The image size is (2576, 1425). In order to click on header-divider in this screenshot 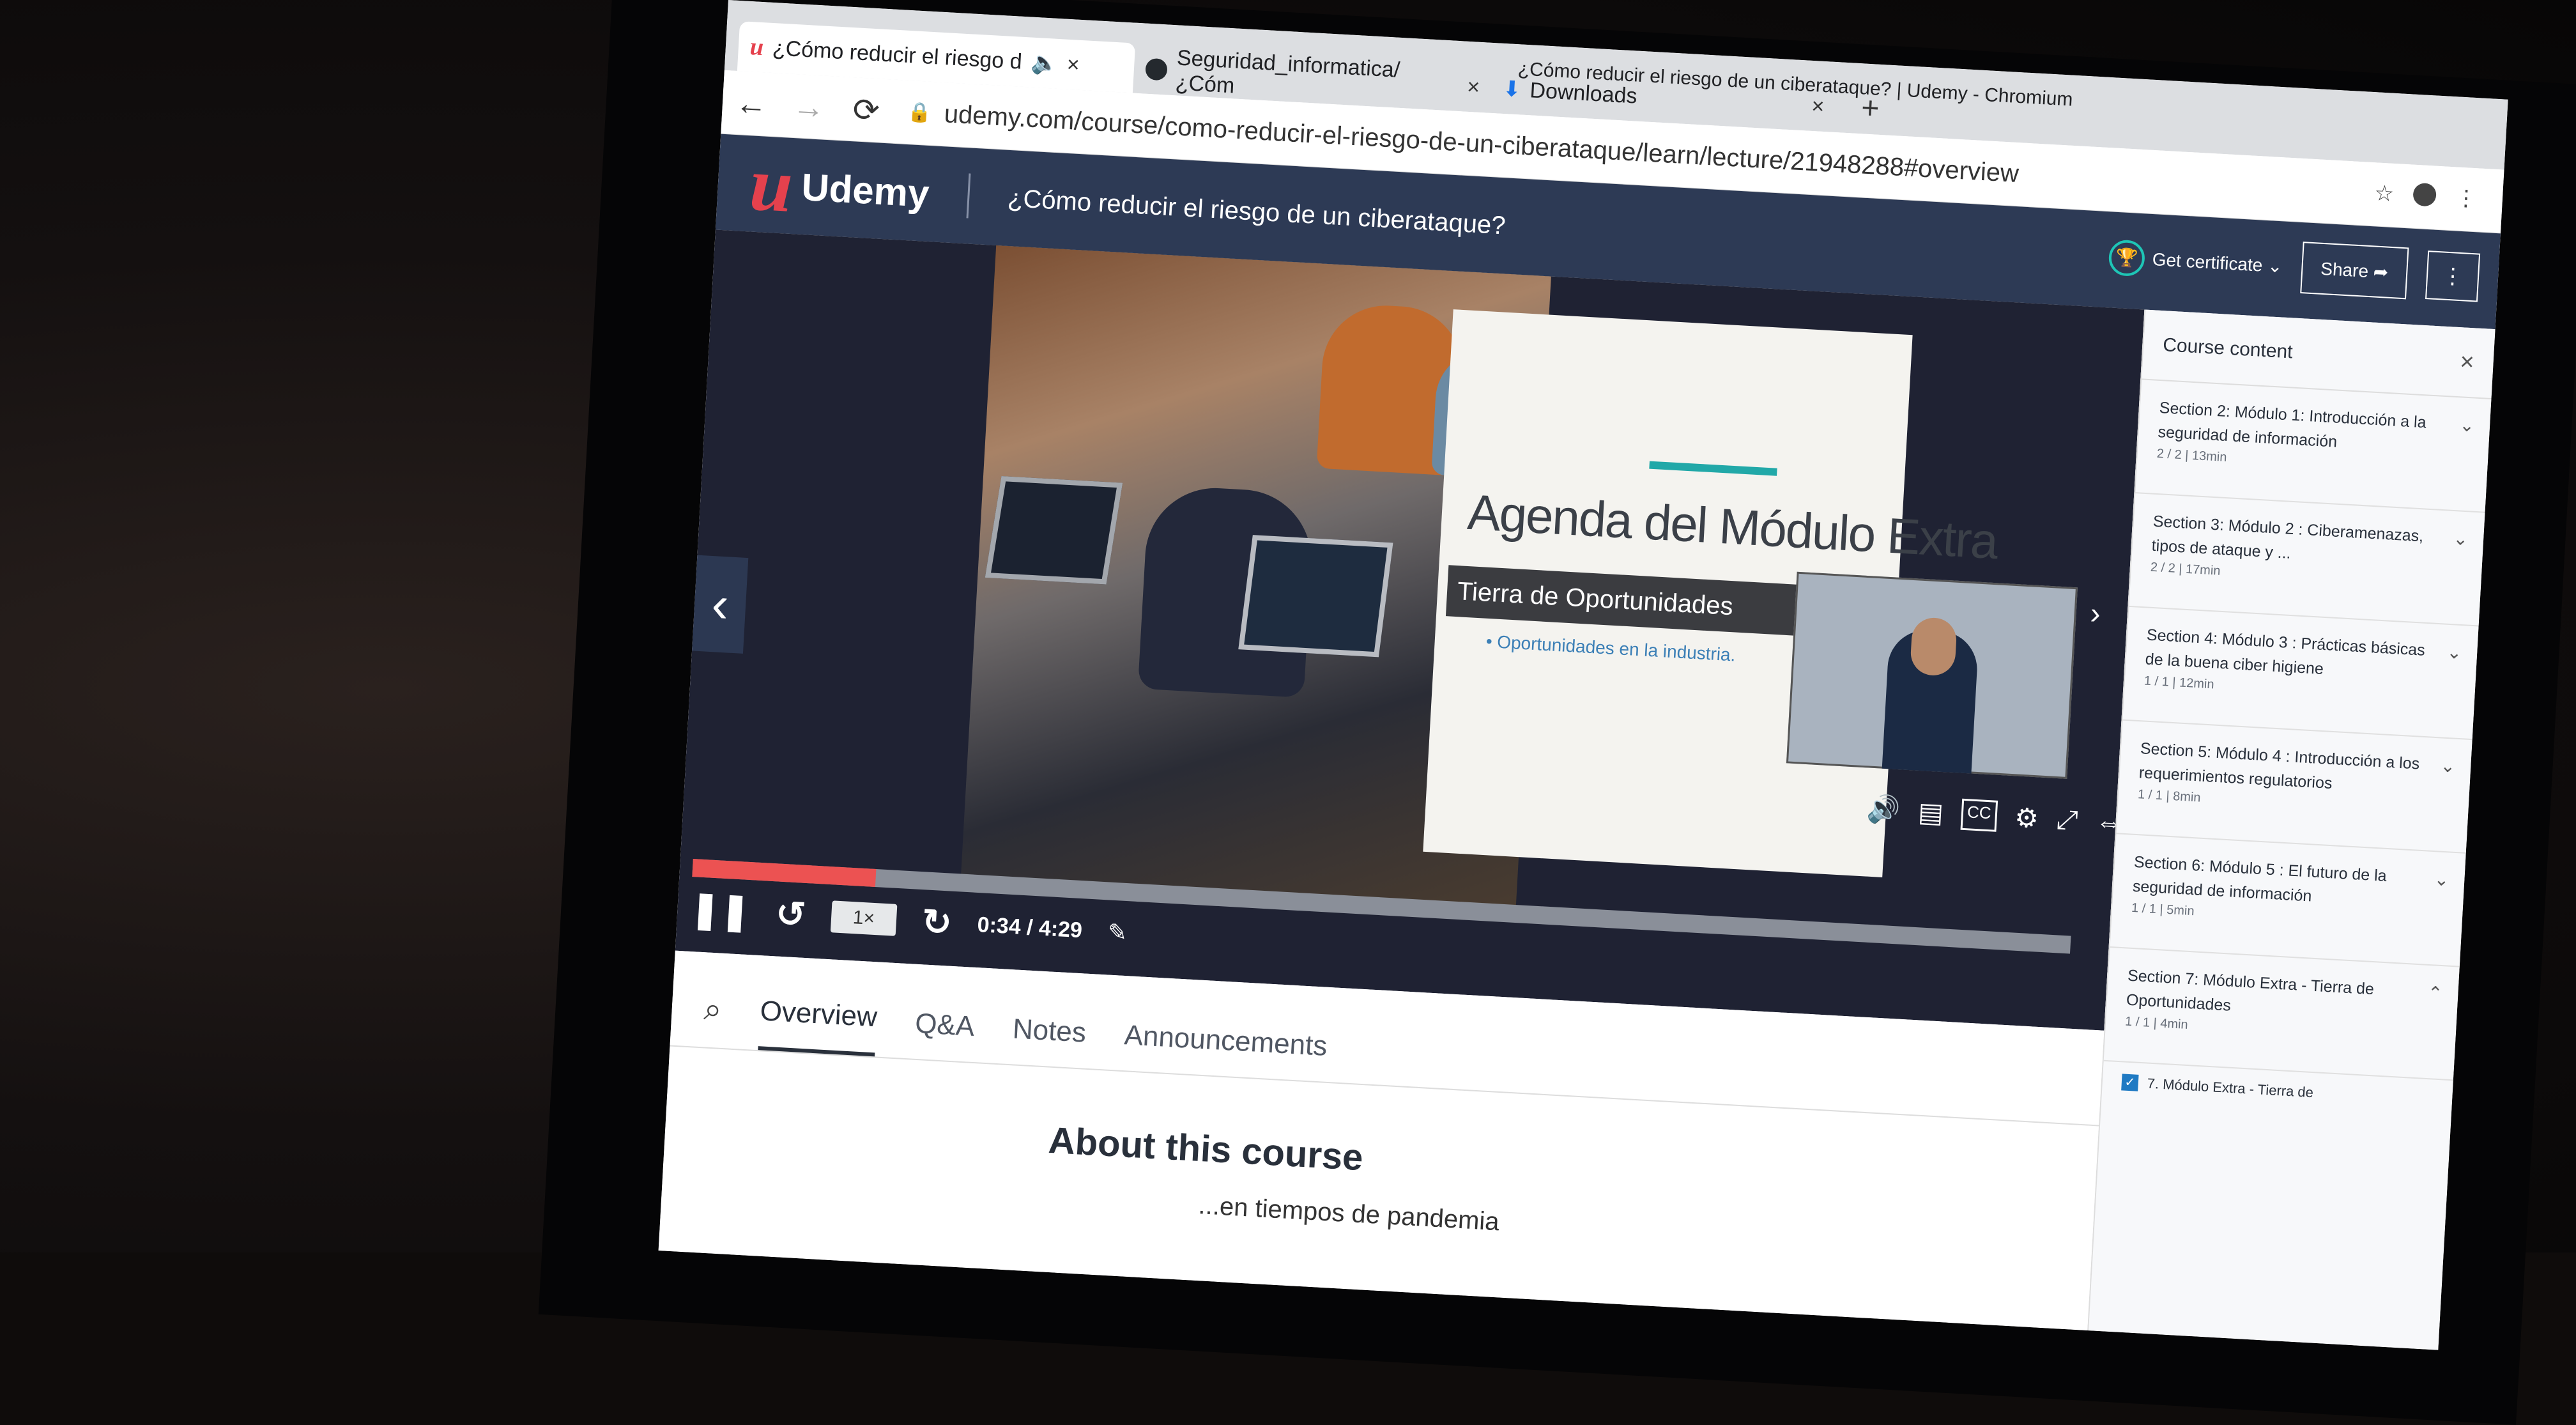, I will do `click(968, 196)`.